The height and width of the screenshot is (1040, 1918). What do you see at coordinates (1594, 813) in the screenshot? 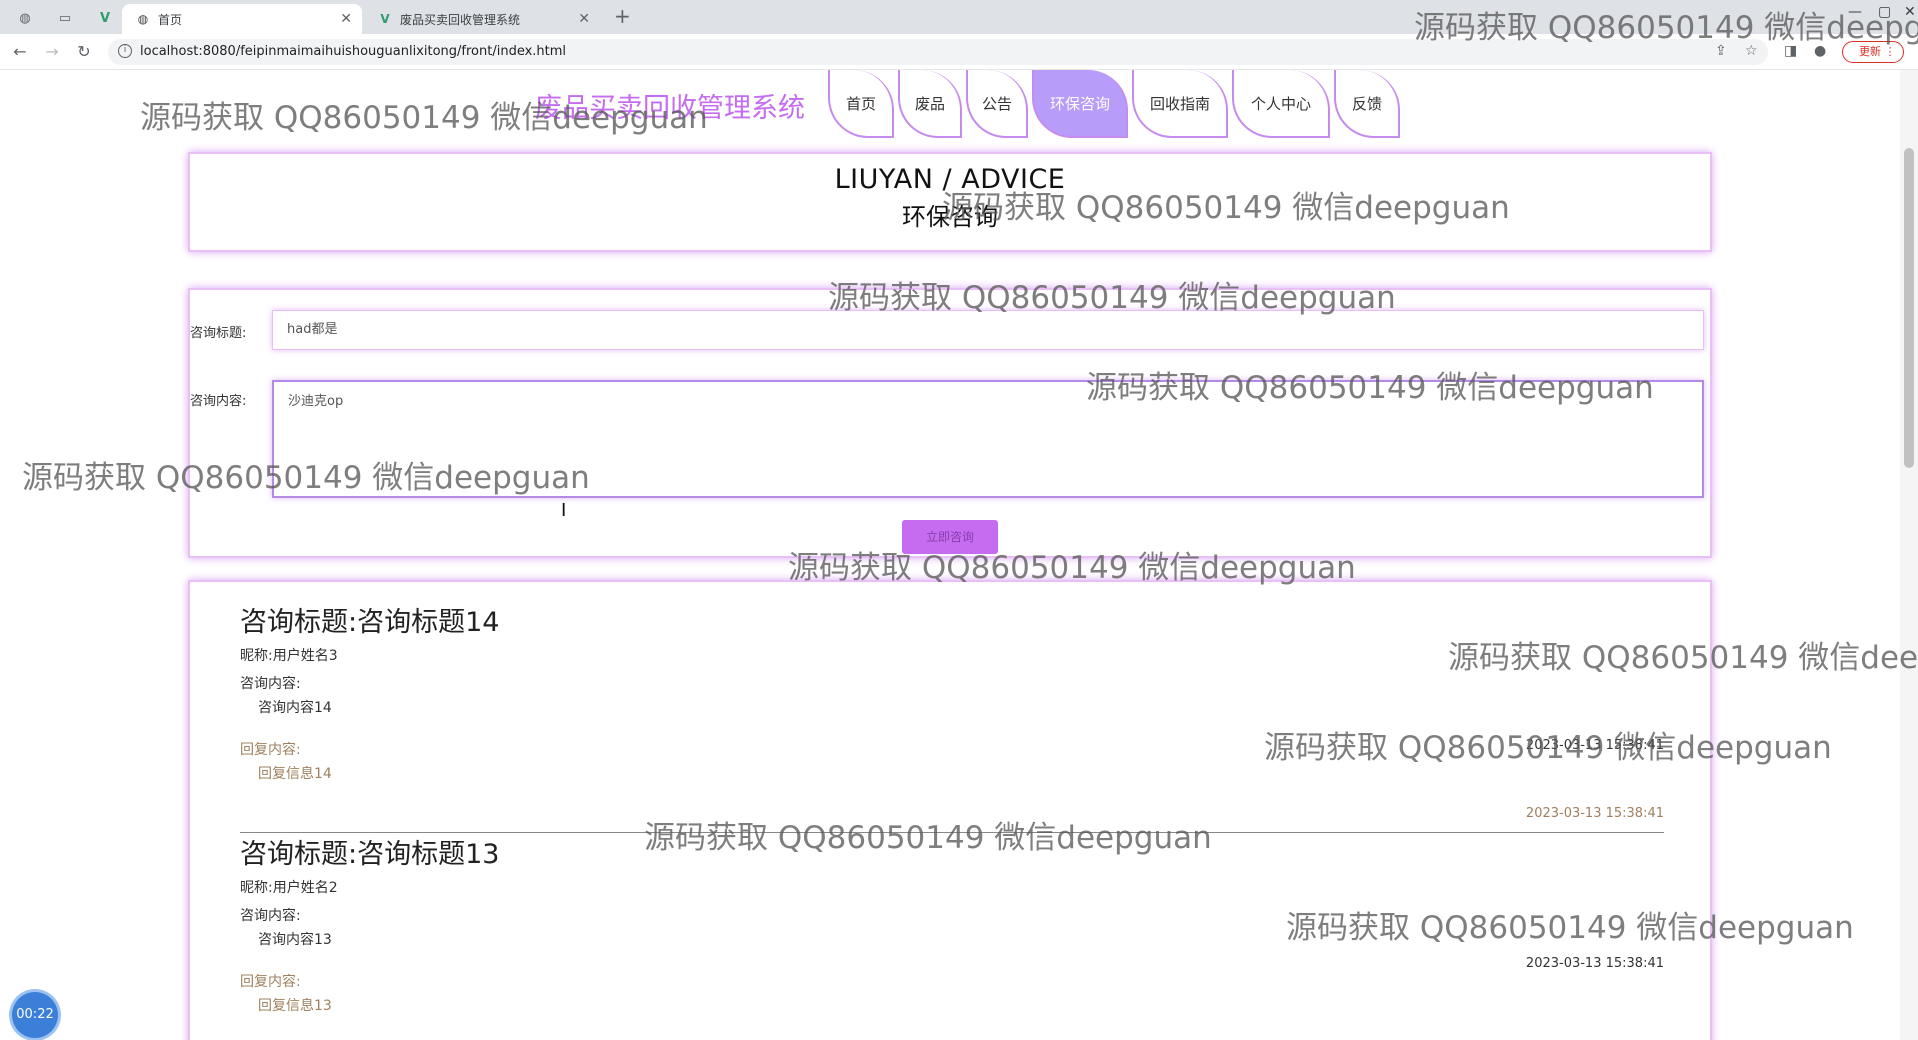
I see `entry-reply-date: 2023-03-13 15:38:41` at bounding box center [1594, 813].